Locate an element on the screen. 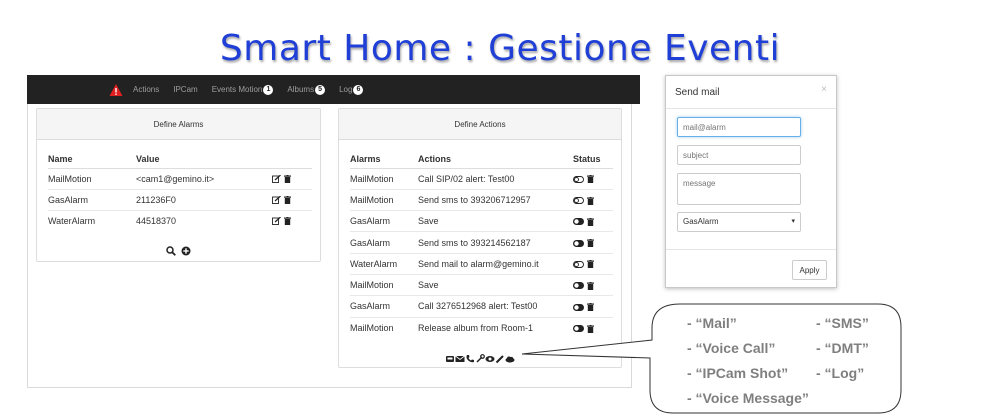 The height and width of the screenshot is (419, 1000). caret-down-icon: ▾ is located at coordinates (793, 221).